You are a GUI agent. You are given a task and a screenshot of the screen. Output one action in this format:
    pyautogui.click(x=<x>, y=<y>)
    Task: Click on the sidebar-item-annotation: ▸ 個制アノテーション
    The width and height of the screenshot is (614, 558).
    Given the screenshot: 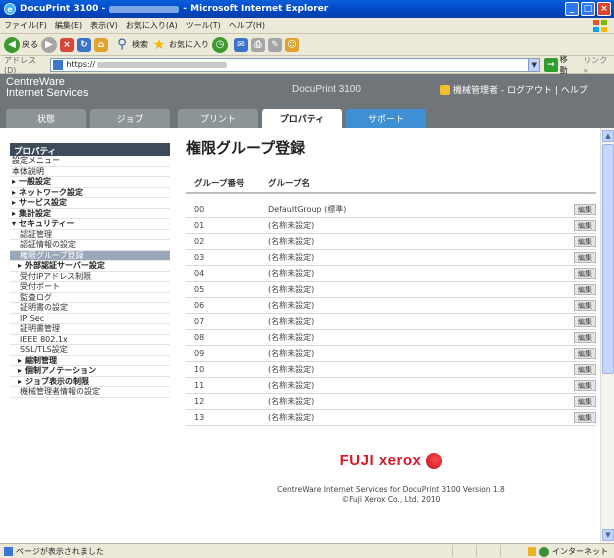 What is the action you would take?
    pyautogui.click(x=90, y=371)
    